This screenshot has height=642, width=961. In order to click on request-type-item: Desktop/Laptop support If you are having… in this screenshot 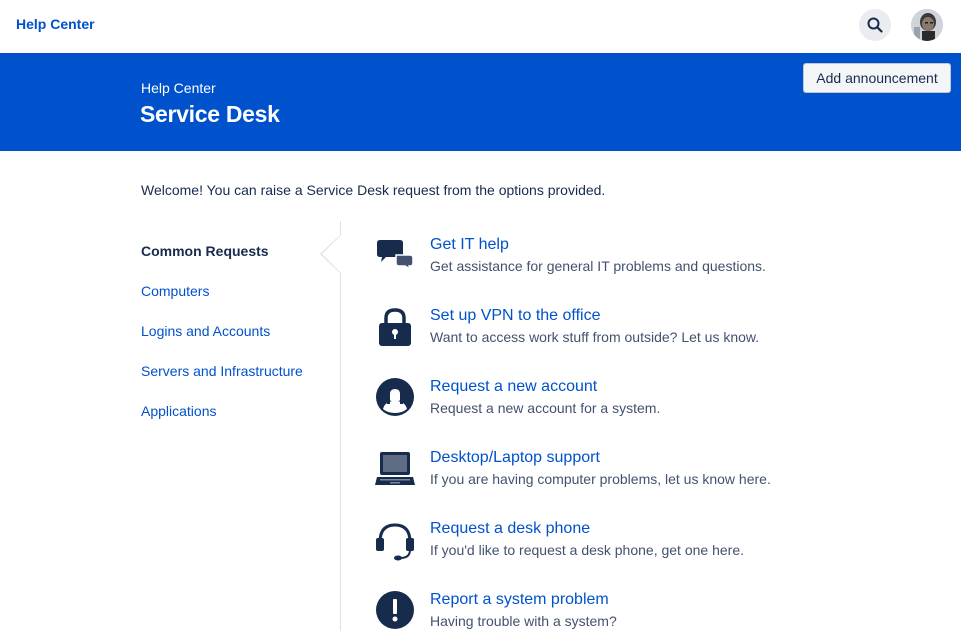, I will do `click(654, 479)`.